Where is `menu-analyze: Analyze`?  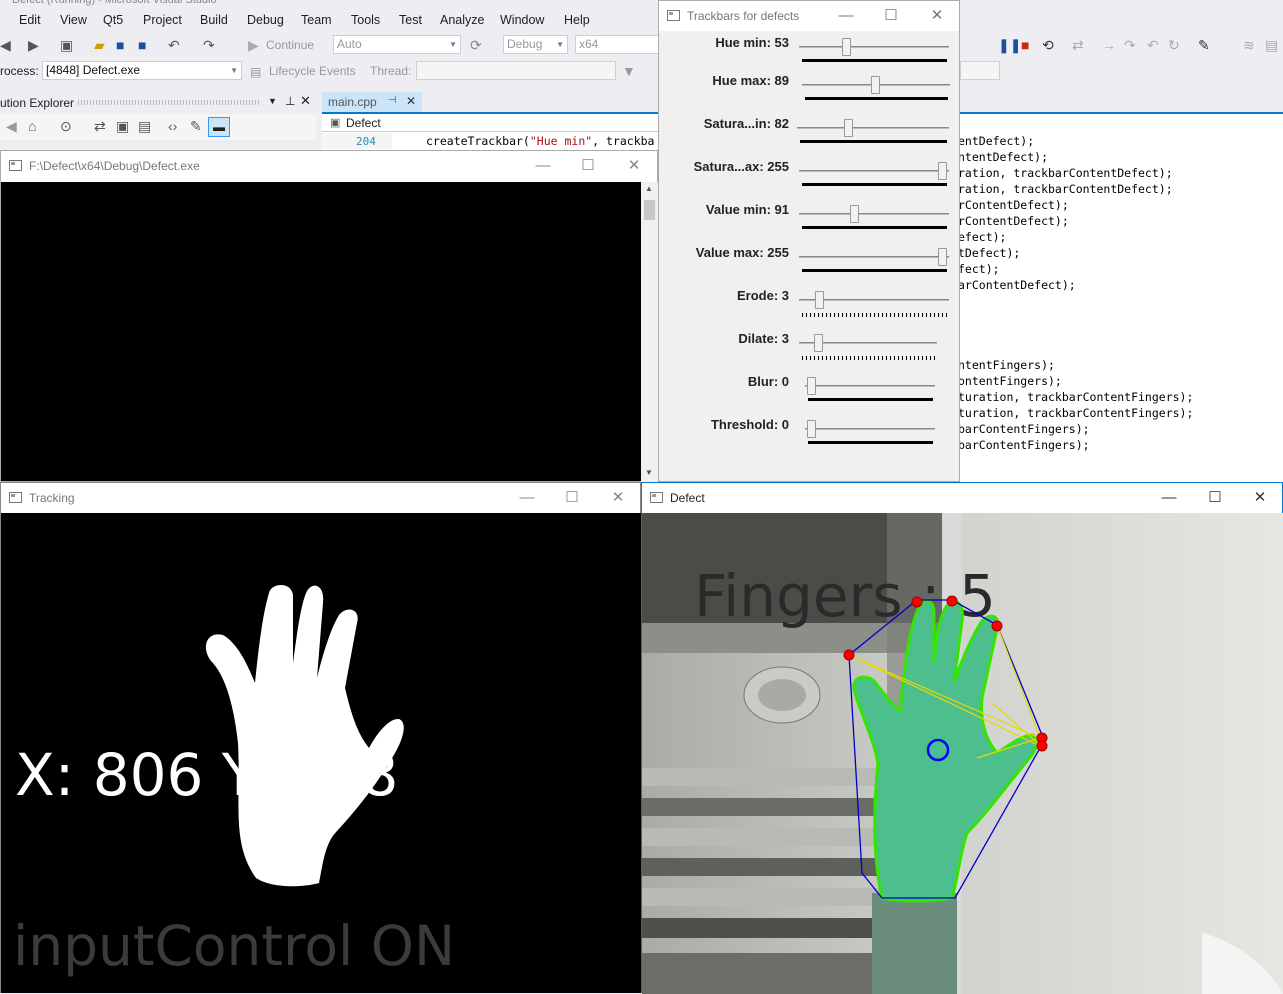 menu-analyze: Analyze is located at coordinates (462, 20).